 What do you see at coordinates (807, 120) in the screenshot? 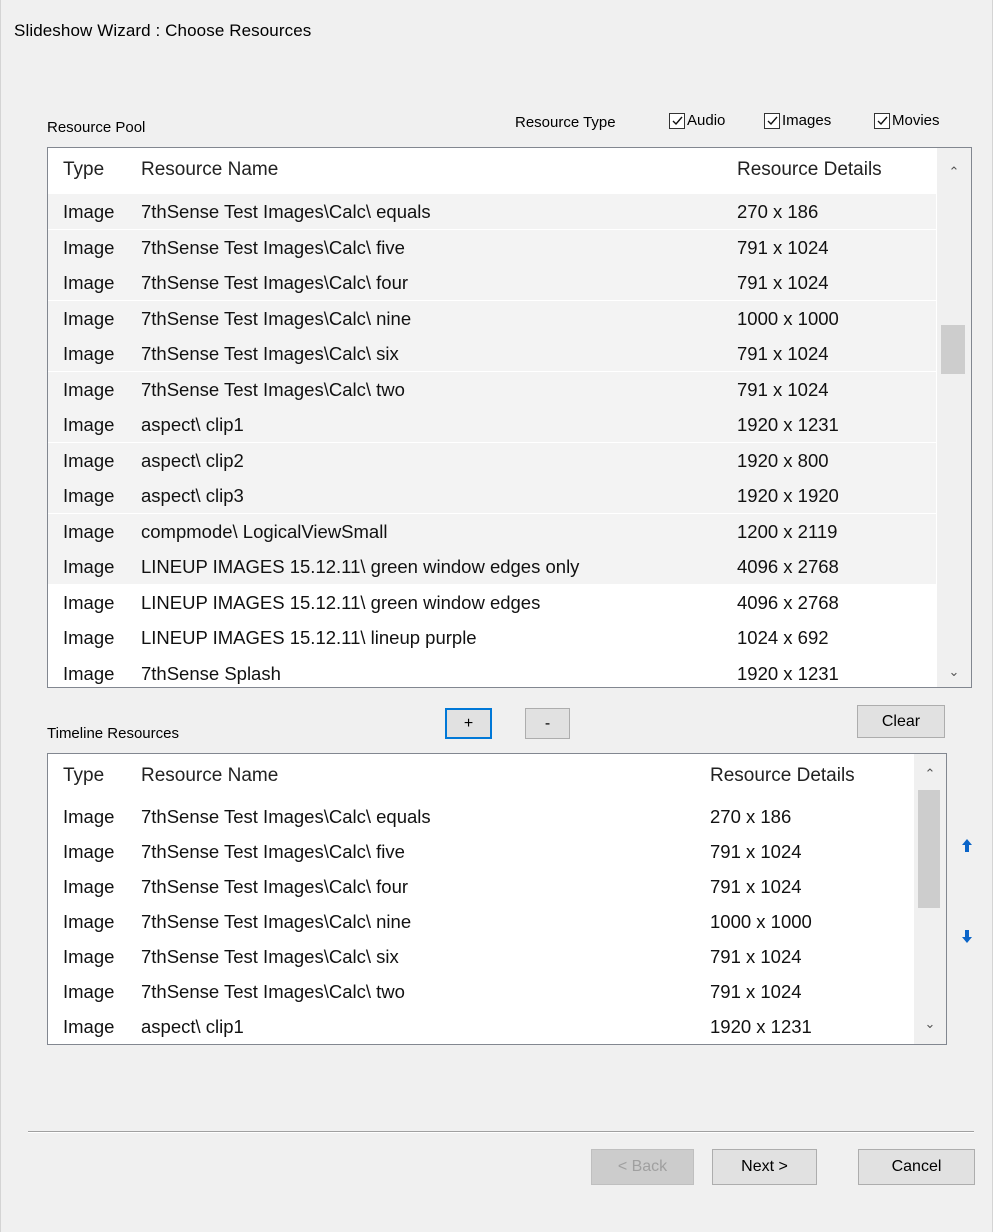
I see `images-checkbox-label: Images` at bounding box center [807, 120].